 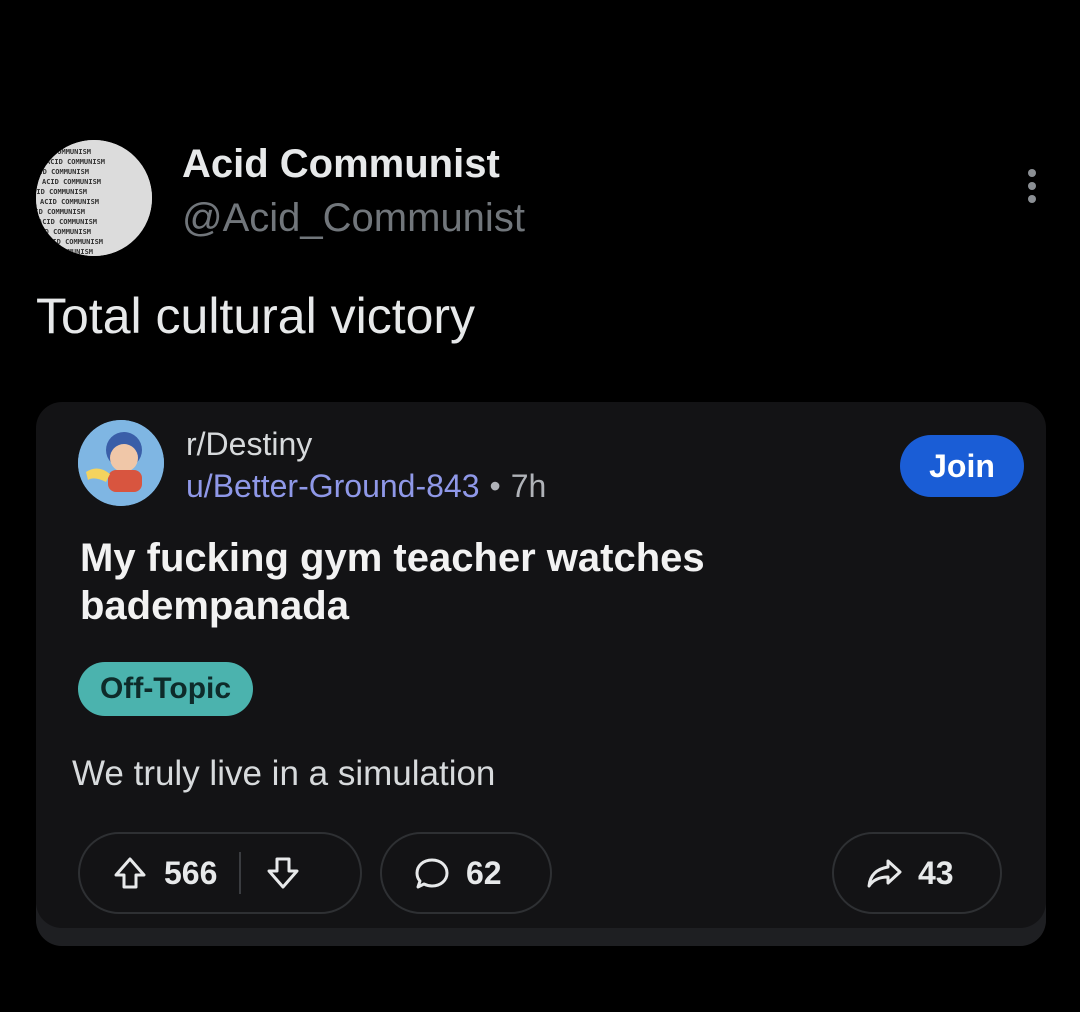 I want to click on join-button: Join, so click(x=962, y=466).